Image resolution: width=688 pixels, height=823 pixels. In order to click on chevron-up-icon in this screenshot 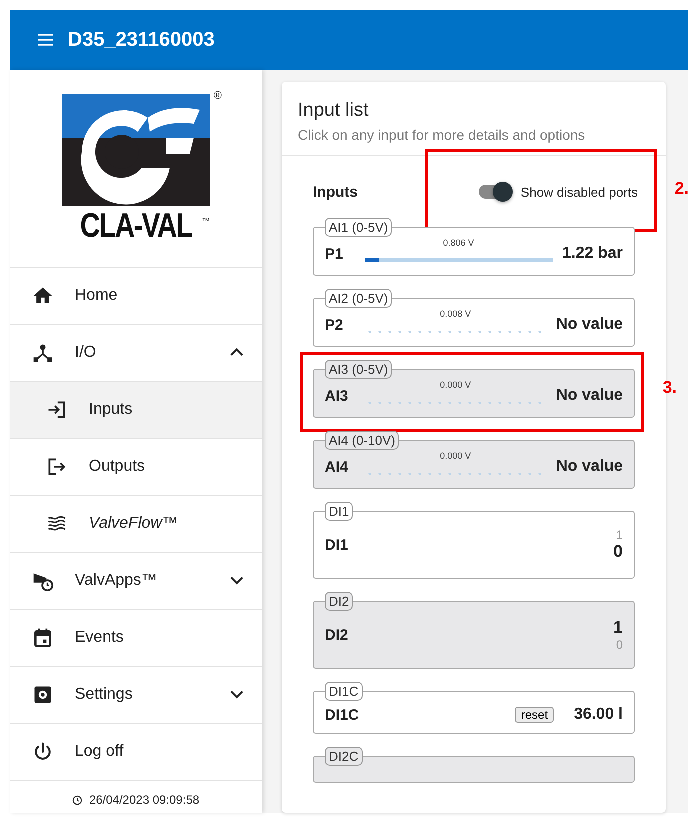, I will do `click(237, 352)`.